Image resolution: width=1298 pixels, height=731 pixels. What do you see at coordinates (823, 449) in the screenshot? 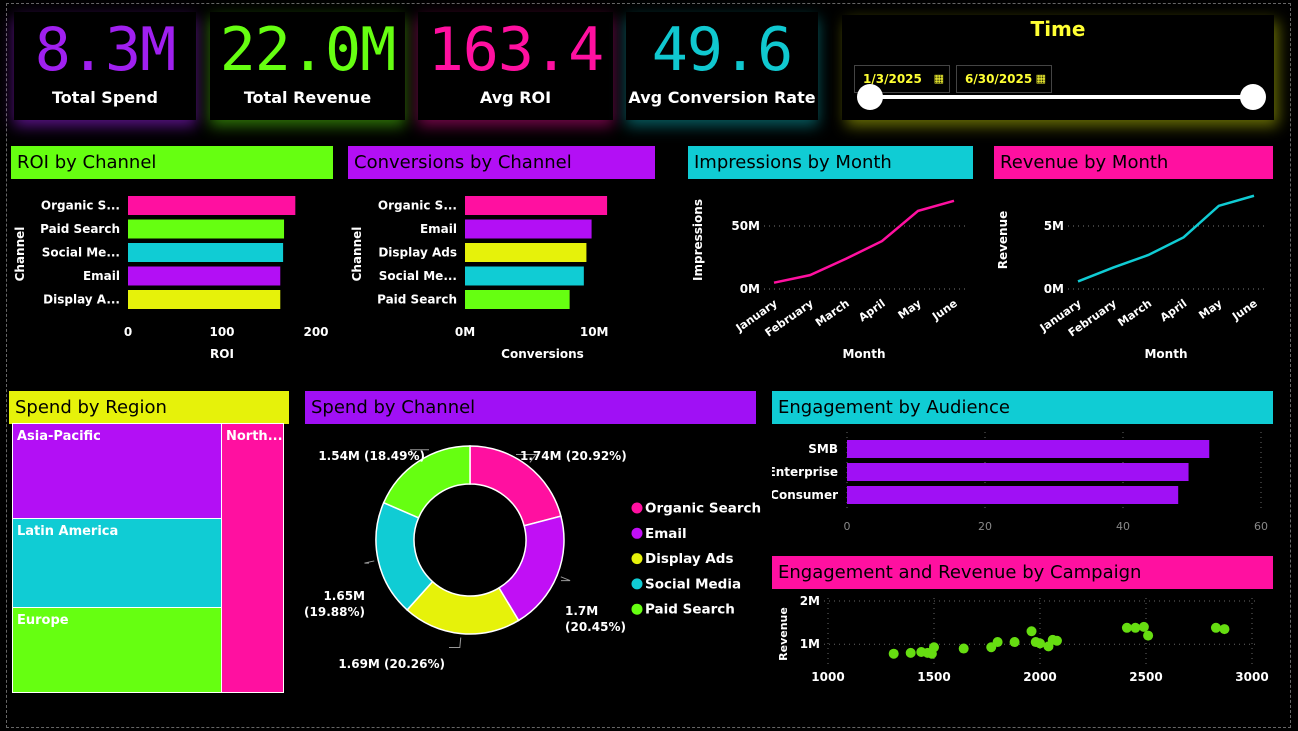
I see `category-label: SMB` at bounding box center [823, 449].